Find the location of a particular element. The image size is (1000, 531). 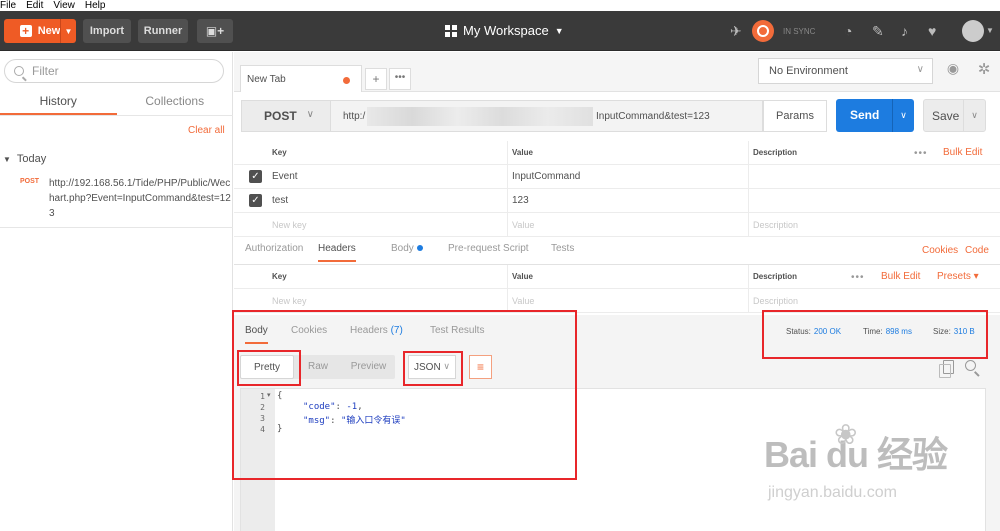

tab-body: Body is located at coordinates (407, 248).